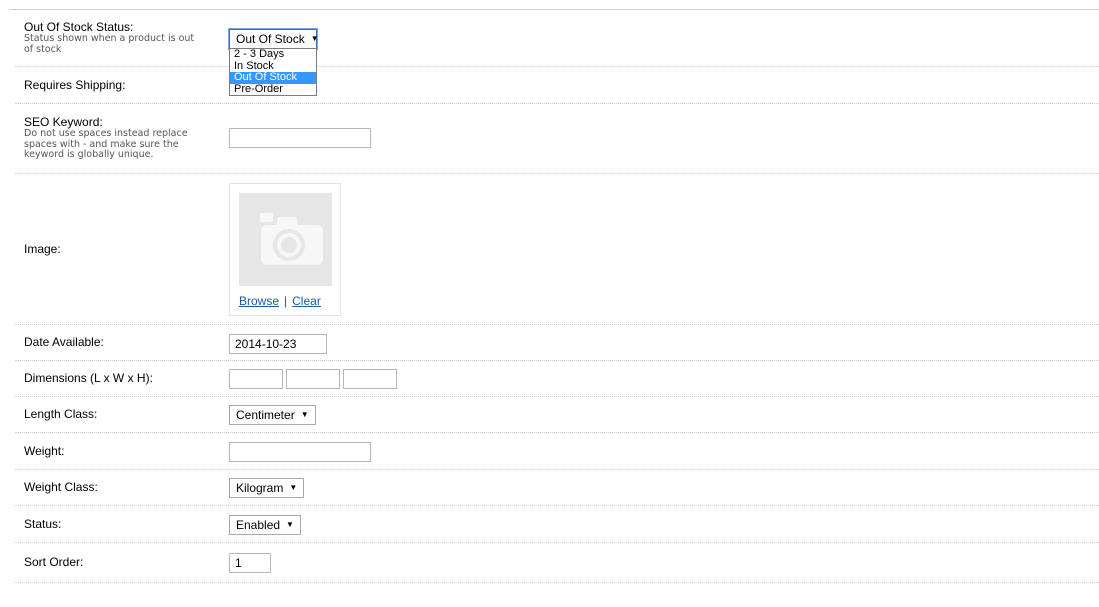 Image resolution: width=1099 pixels, height=607 pixels. Describe the element at coordinates (61, 414) in the screenshot. I see `length-class-label: Length Class:` at that location.